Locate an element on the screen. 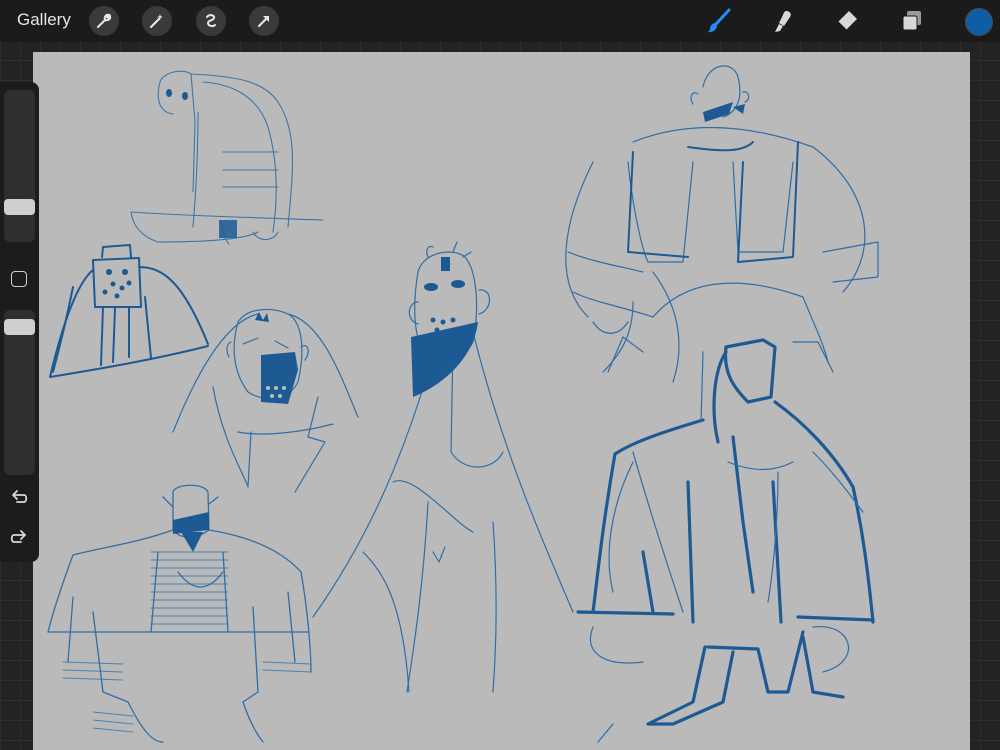  redo-icon is located at coordinates (19, 538).